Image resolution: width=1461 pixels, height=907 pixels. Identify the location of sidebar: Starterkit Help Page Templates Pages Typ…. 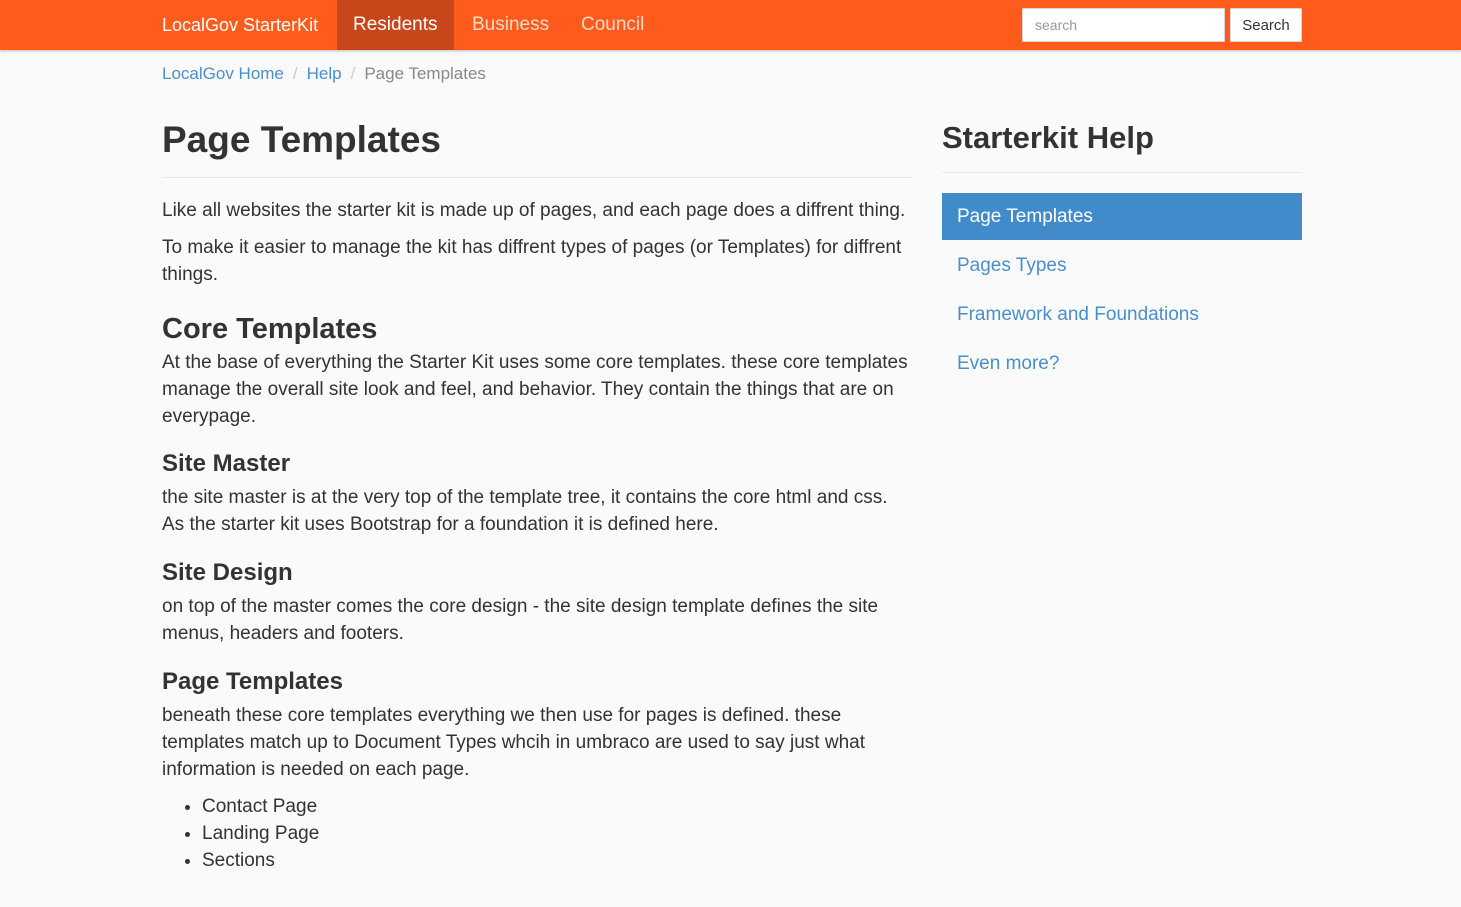
(1122, 249).